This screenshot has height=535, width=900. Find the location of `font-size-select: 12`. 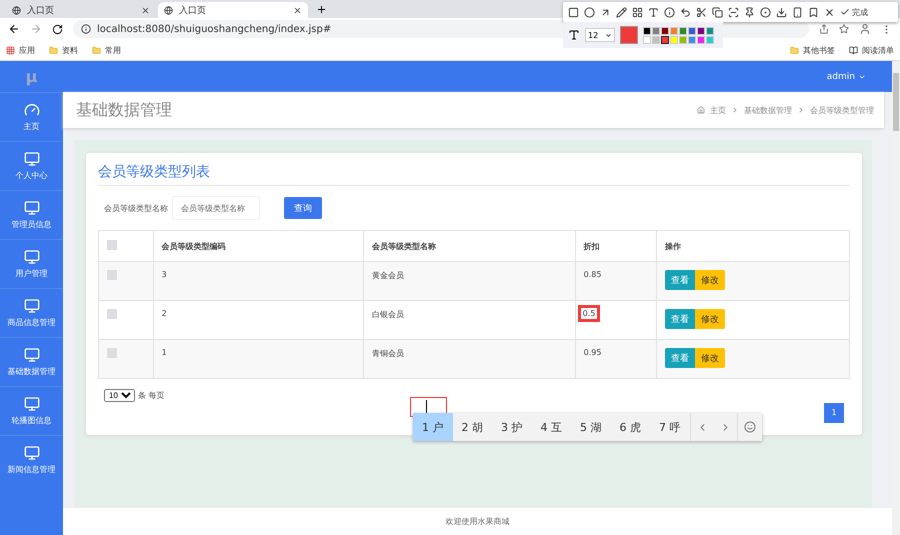

font-size-select: 12 is located at coordinates (600, 35).